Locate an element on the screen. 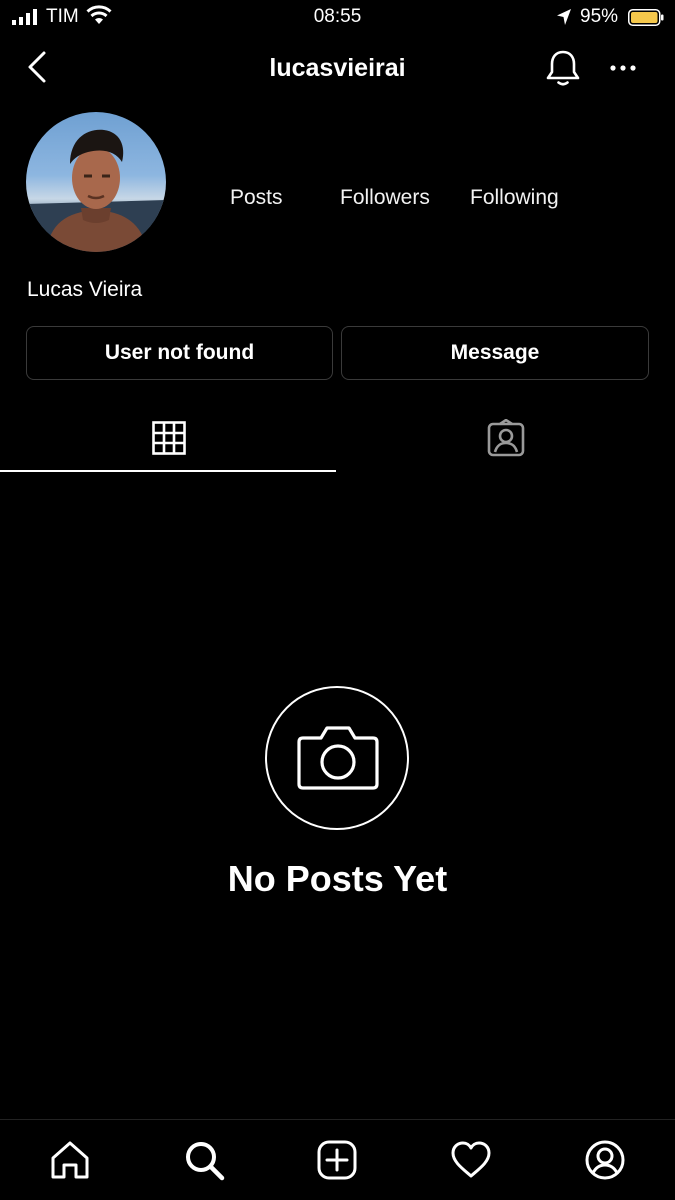  heart-icon is located at coordinates (471, 1160).